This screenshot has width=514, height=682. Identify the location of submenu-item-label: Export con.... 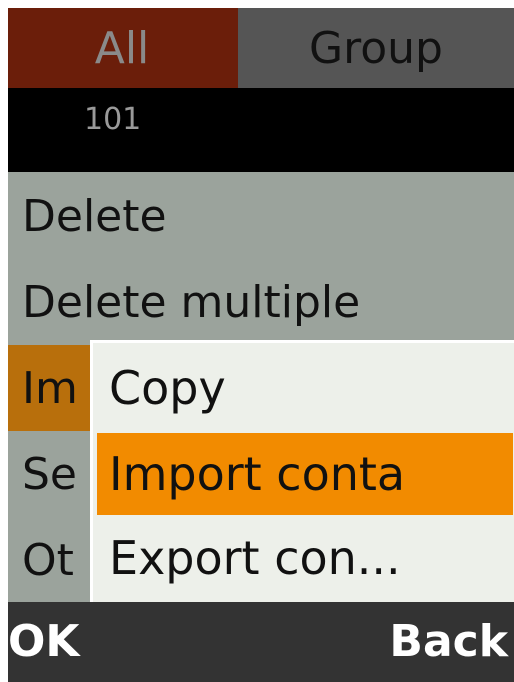
(255, 558).